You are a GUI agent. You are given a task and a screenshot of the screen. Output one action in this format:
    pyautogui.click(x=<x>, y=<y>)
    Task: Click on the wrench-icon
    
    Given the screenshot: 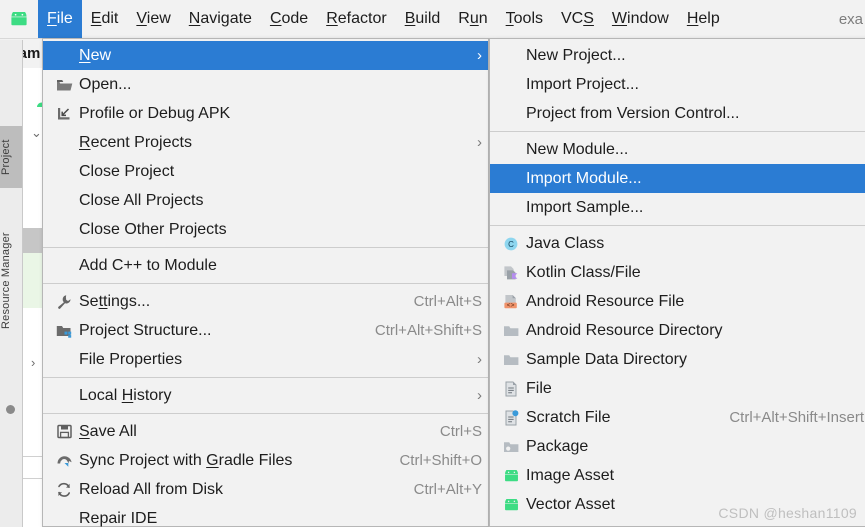 What is the action you would take?
    pyautogui.click(x=64, y=302)
    